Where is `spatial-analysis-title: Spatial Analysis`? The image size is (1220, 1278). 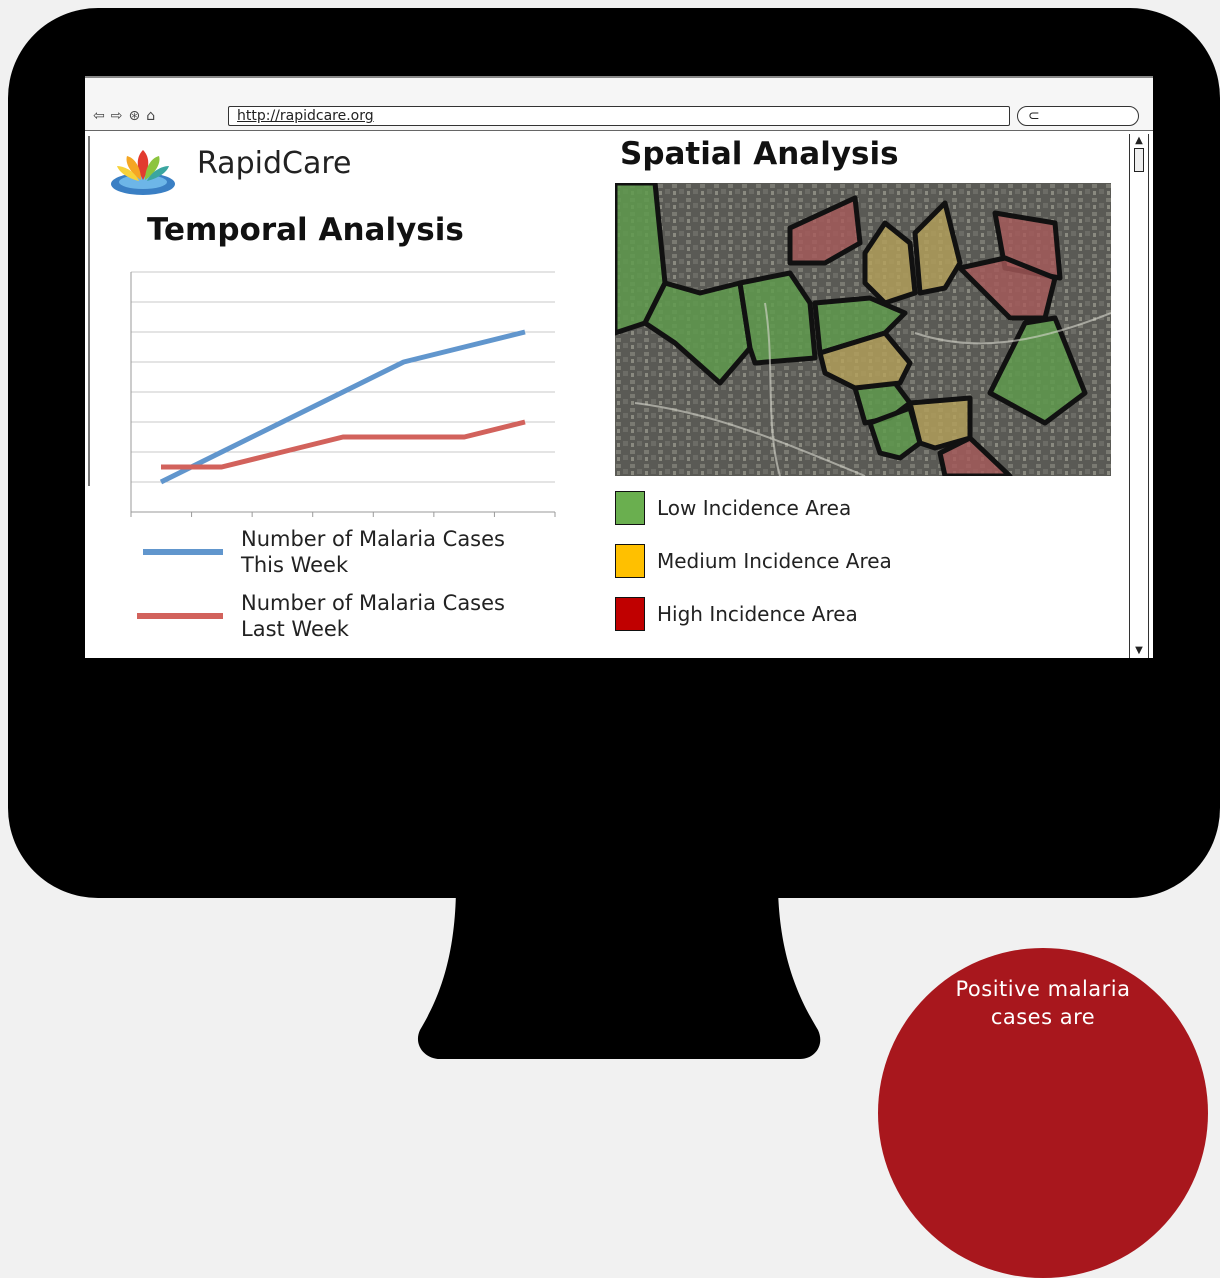 spatial-analysis-title: Spatial Analysis is located at coordinates (759, 154).